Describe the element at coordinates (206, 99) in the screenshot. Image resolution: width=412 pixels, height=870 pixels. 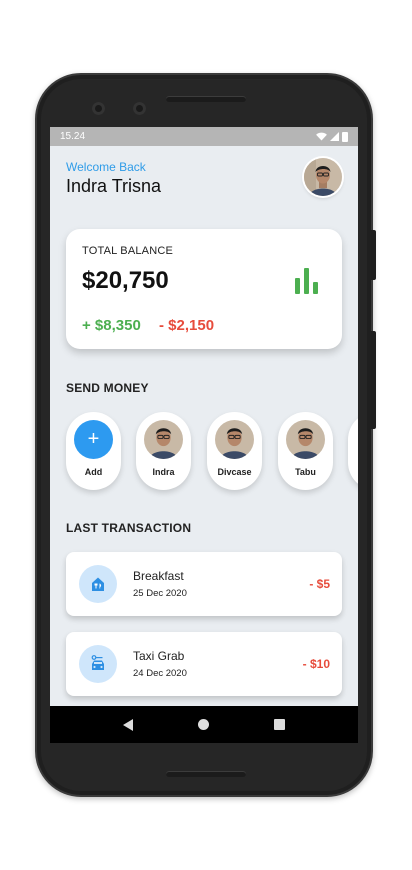
I see `top-speaker` at that location.